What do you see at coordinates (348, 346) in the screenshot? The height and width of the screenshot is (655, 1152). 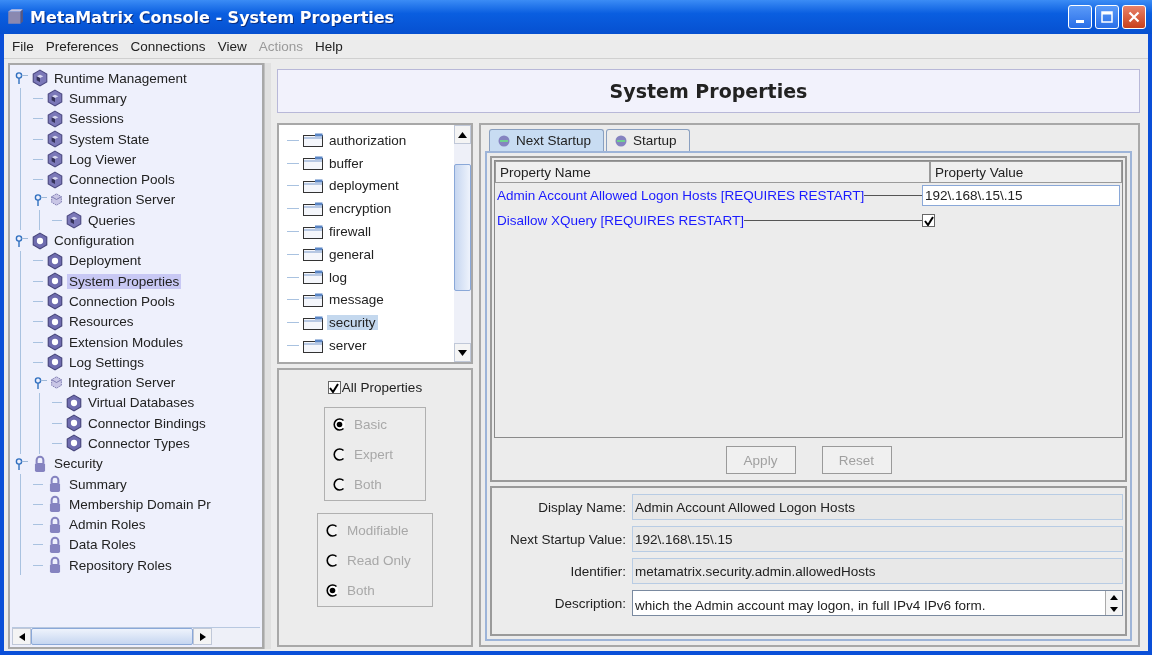 I see `category-item: server` at bounding box center [348, 346].